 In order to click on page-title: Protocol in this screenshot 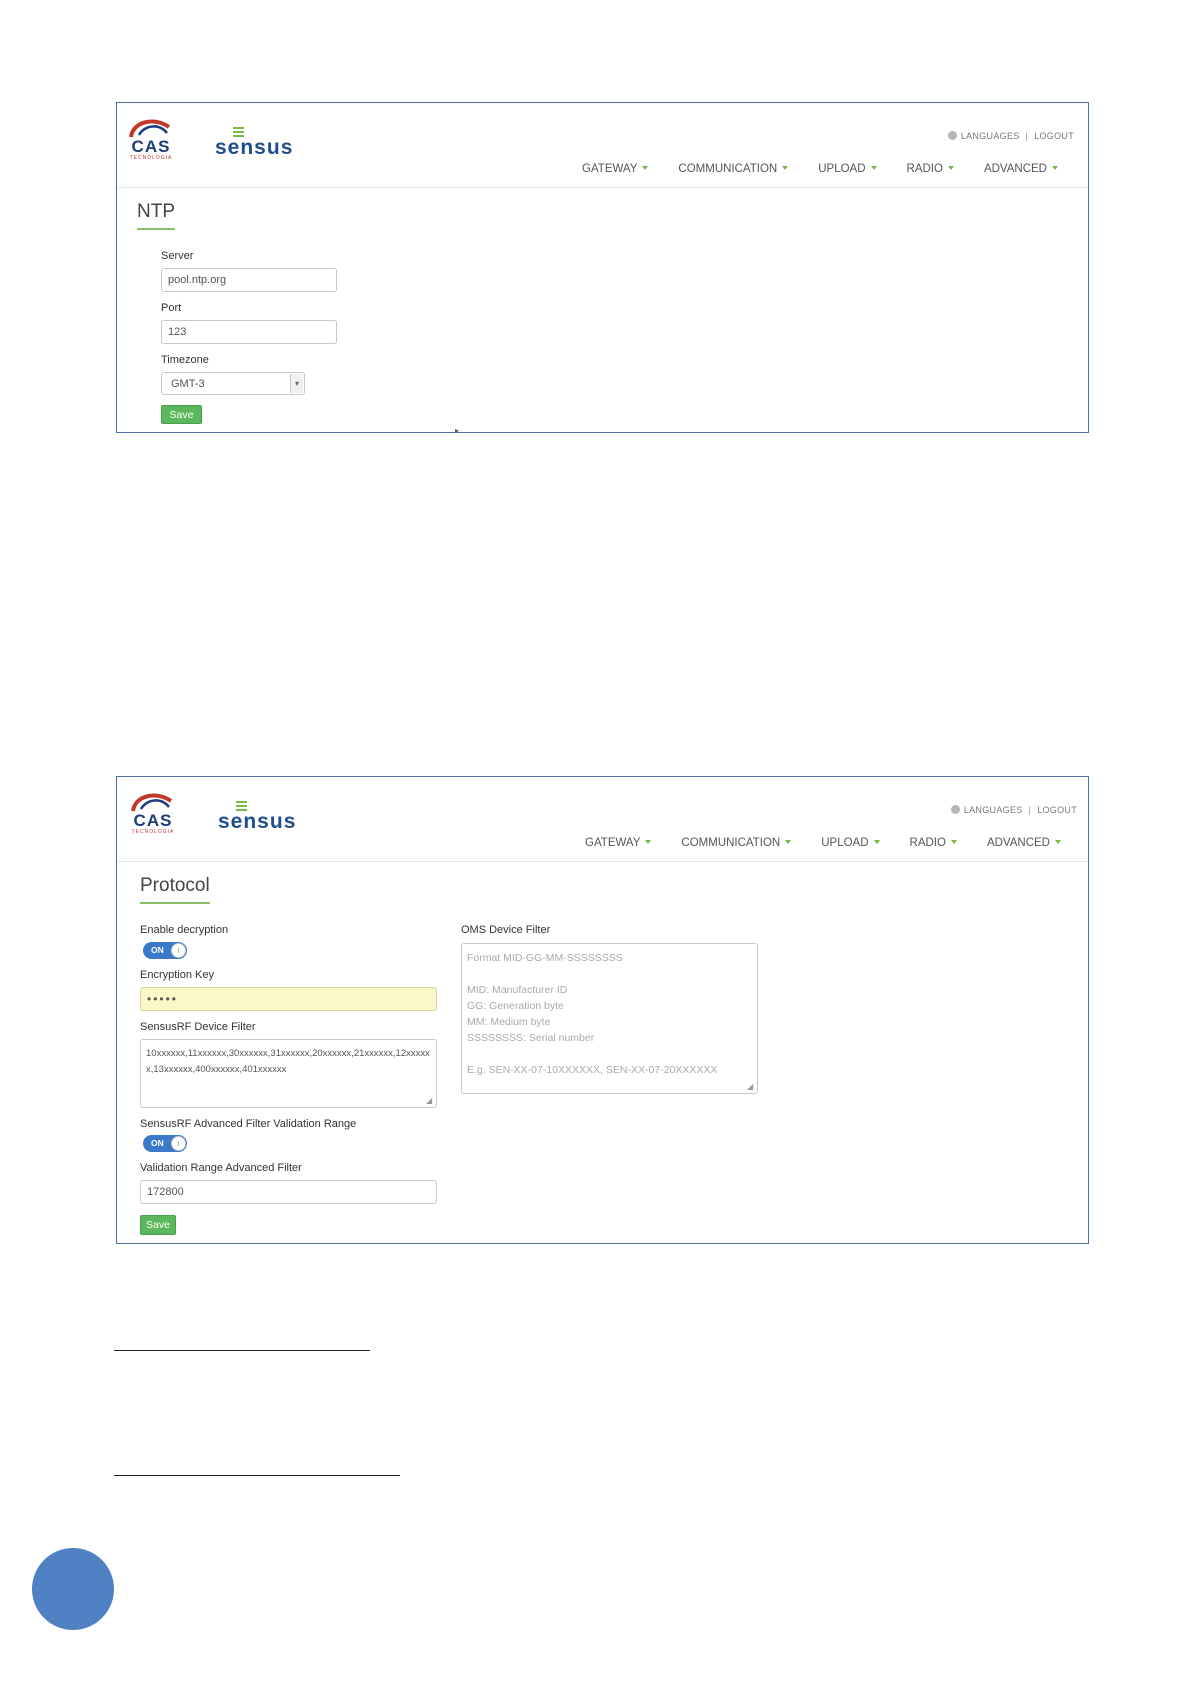, I will do `click(175, 889)`.